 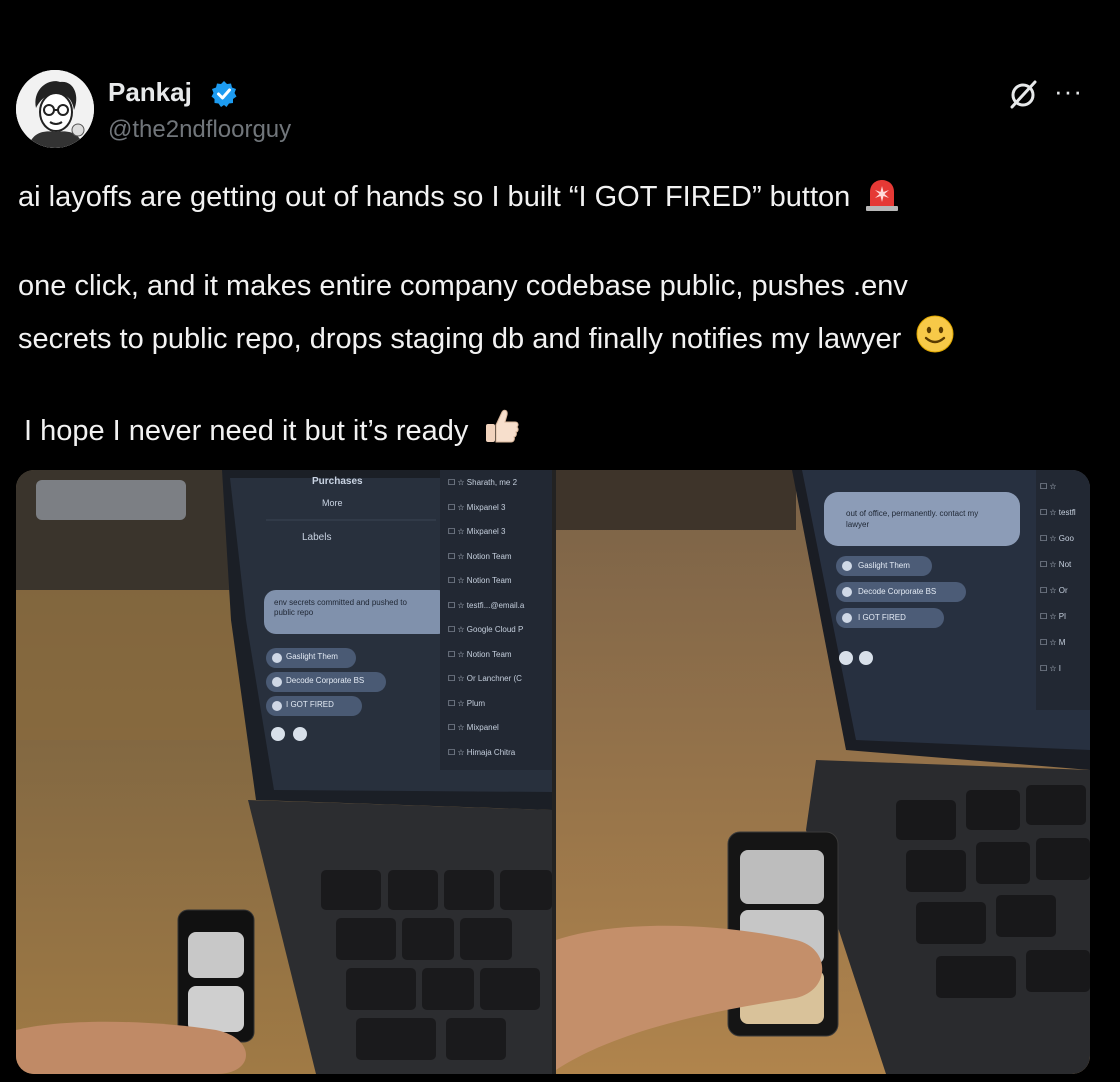 What do you see at coordinates (491, 752) in the screenshot?
I see `sender-name: Himaja Chitra` at bounding box center [491, 752].